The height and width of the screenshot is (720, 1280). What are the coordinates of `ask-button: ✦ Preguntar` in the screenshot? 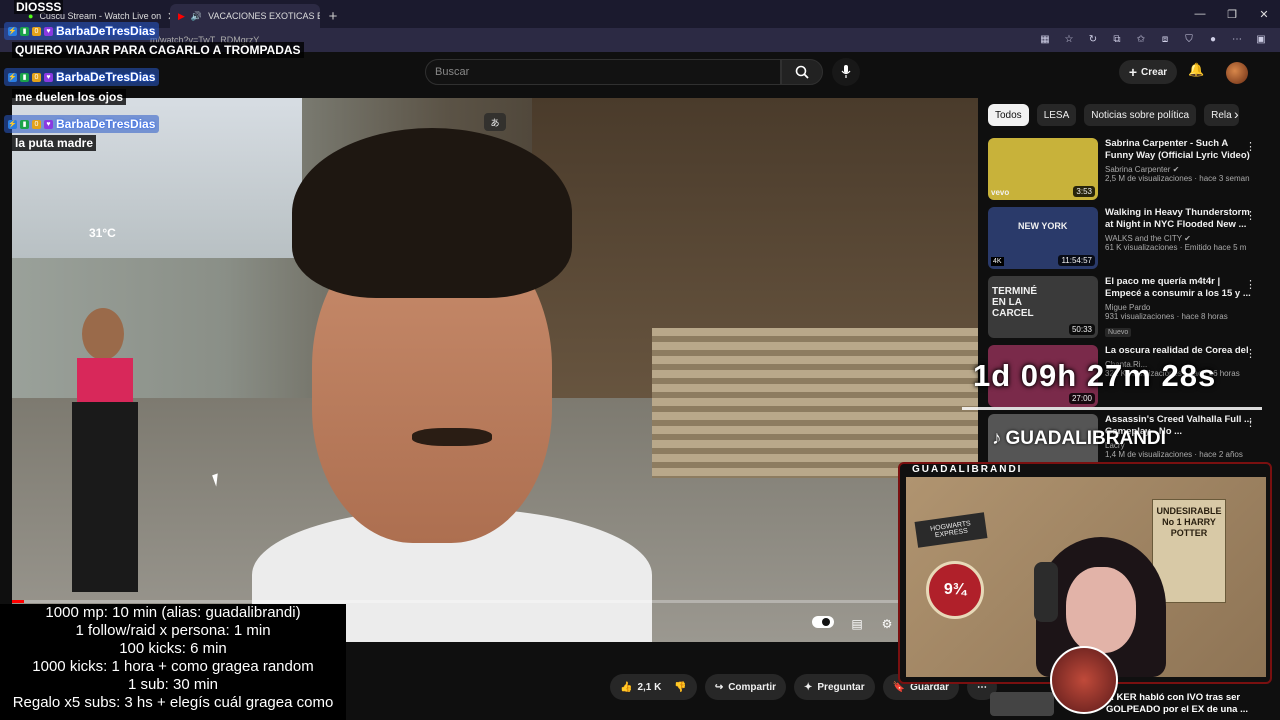 It's located at (834, 687).